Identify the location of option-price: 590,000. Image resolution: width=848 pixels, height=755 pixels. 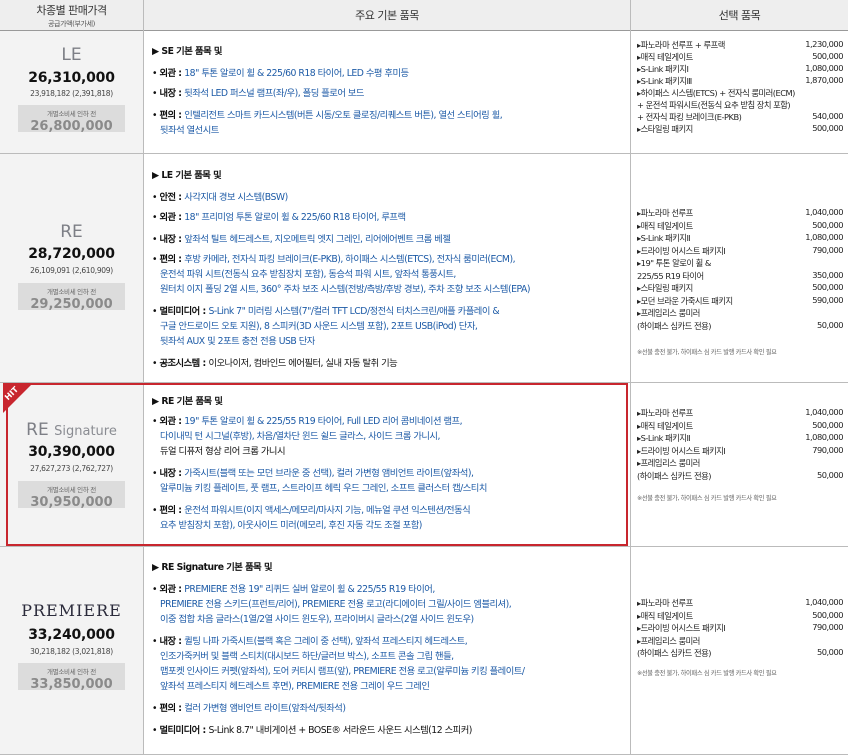
(827, 299).